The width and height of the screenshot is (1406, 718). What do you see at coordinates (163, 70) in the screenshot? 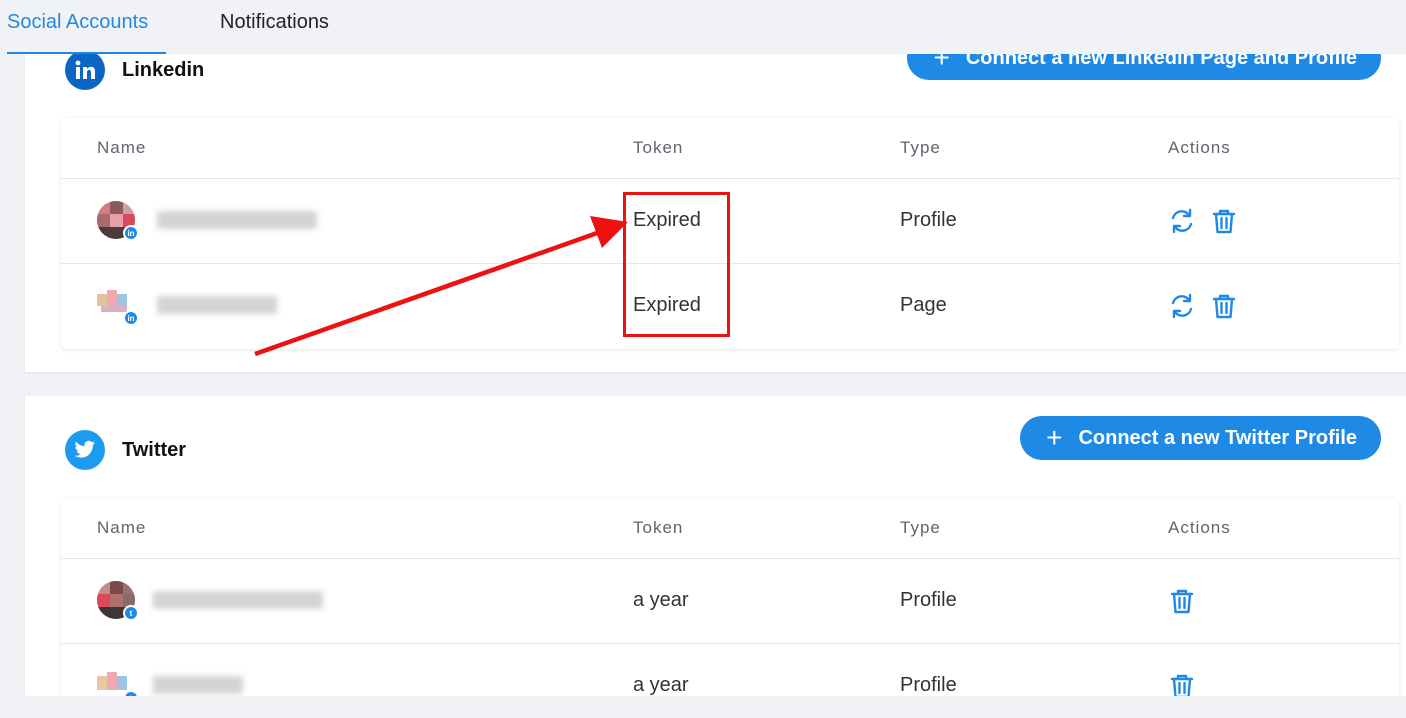
I see `linkedin-title: Linkedin` at bounding box center [163, 70].